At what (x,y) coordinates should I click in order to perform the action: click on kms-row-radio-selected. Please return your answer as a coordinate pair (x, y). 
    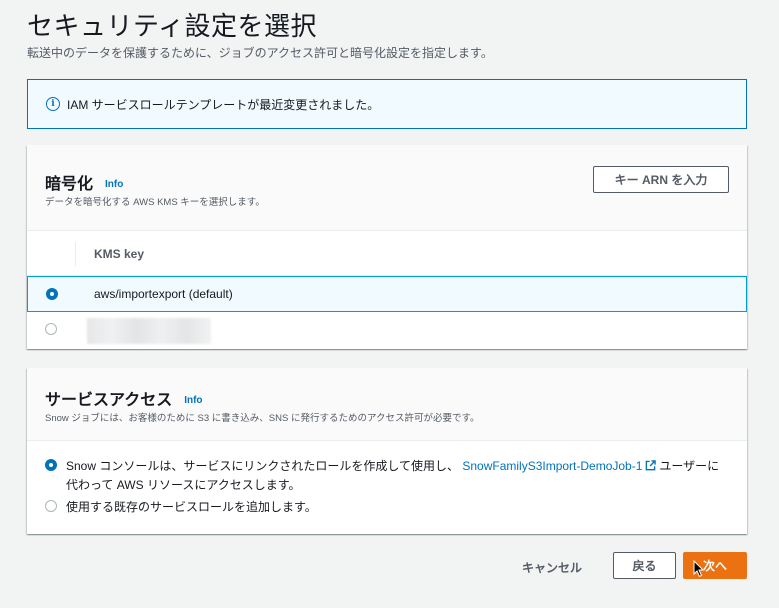
    Looking at the image, I should click on (52, 294).